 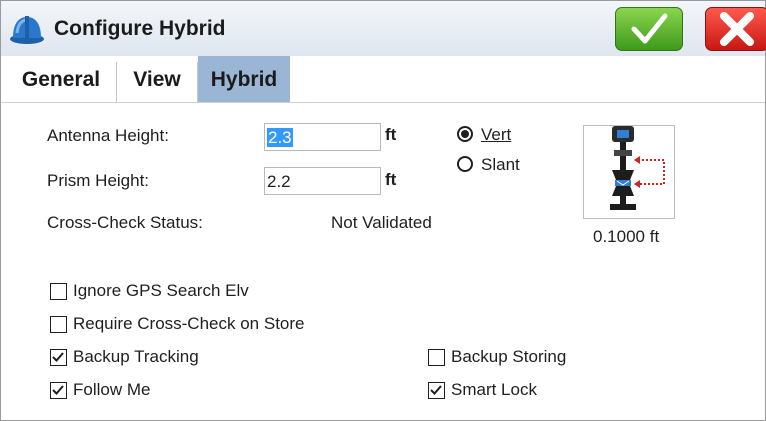 I want to click on window-title: Configure Hybrid, so click(x=140, y=28).